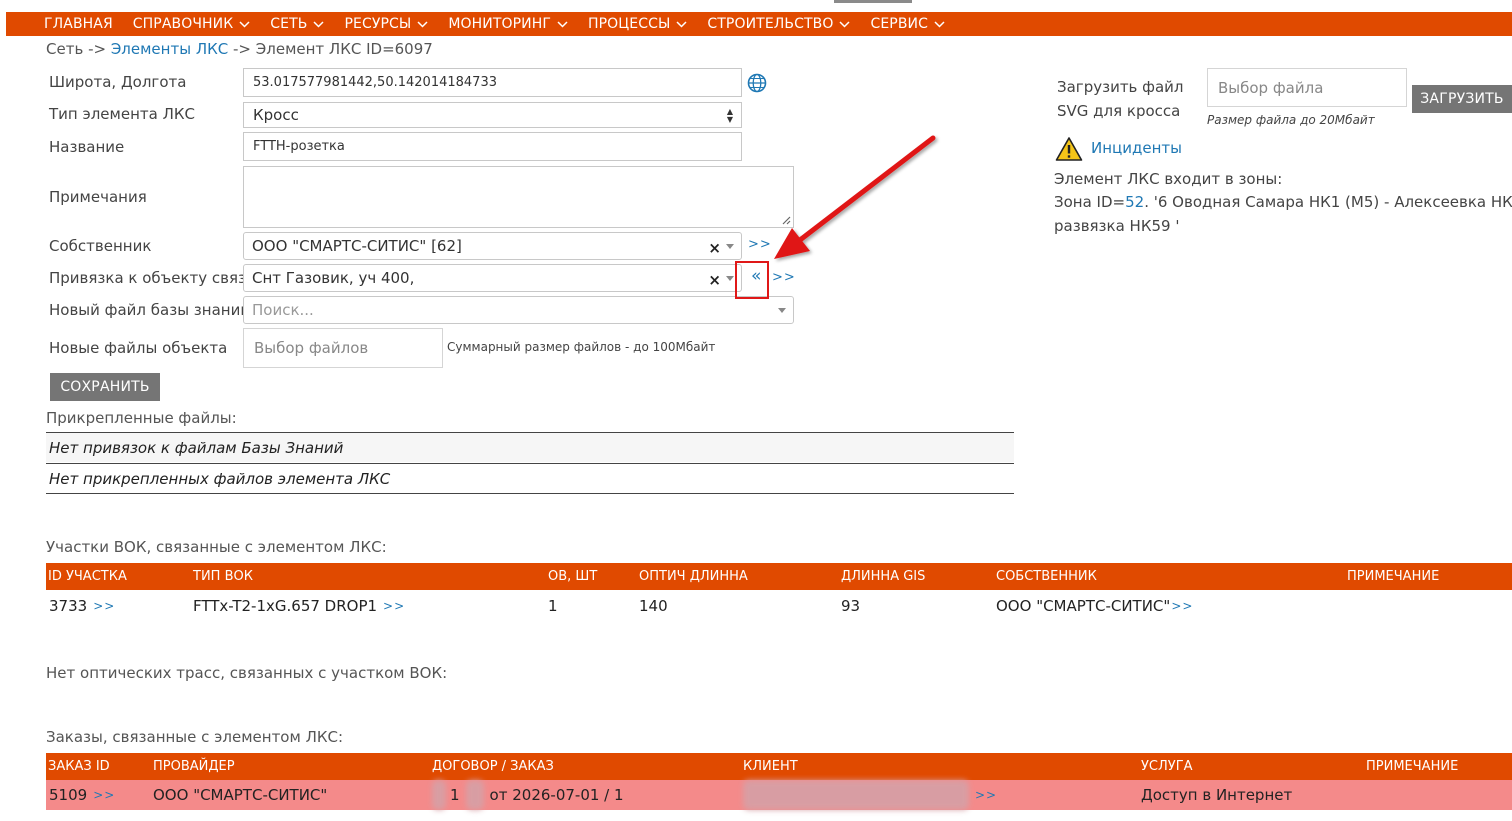 The image size is (1512, 821). Describe the element at coordinates (693, 576) in the screenshot. I see `vok-col-optical-length: ОПТИЧ ДЛИННА` at that location.